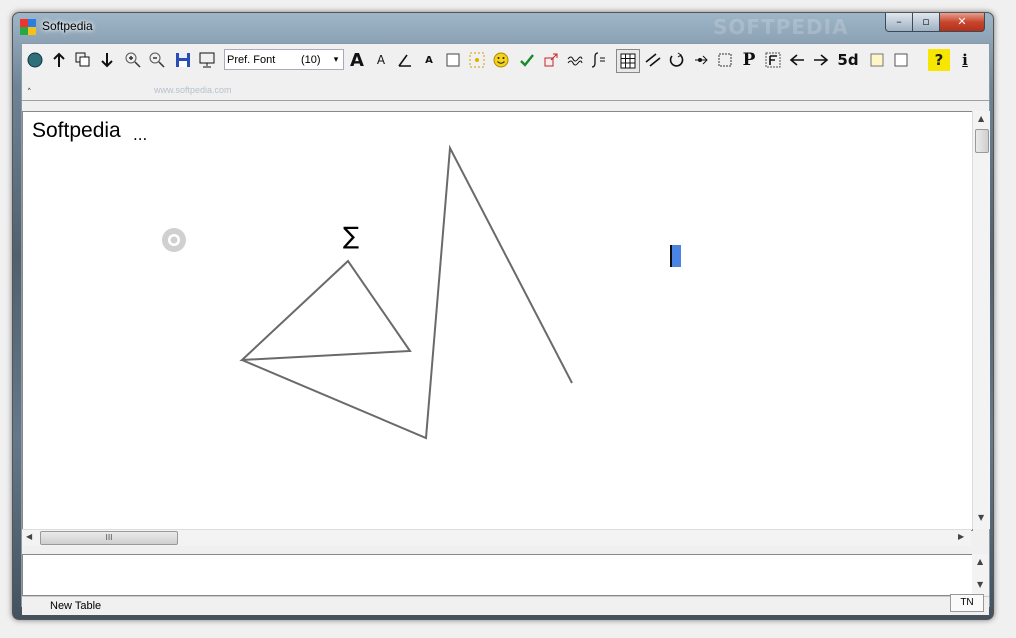  What do you see at coordinates (35, 60) in the screenshot?
I see `globe-icon` at bounding box center [35, 60].